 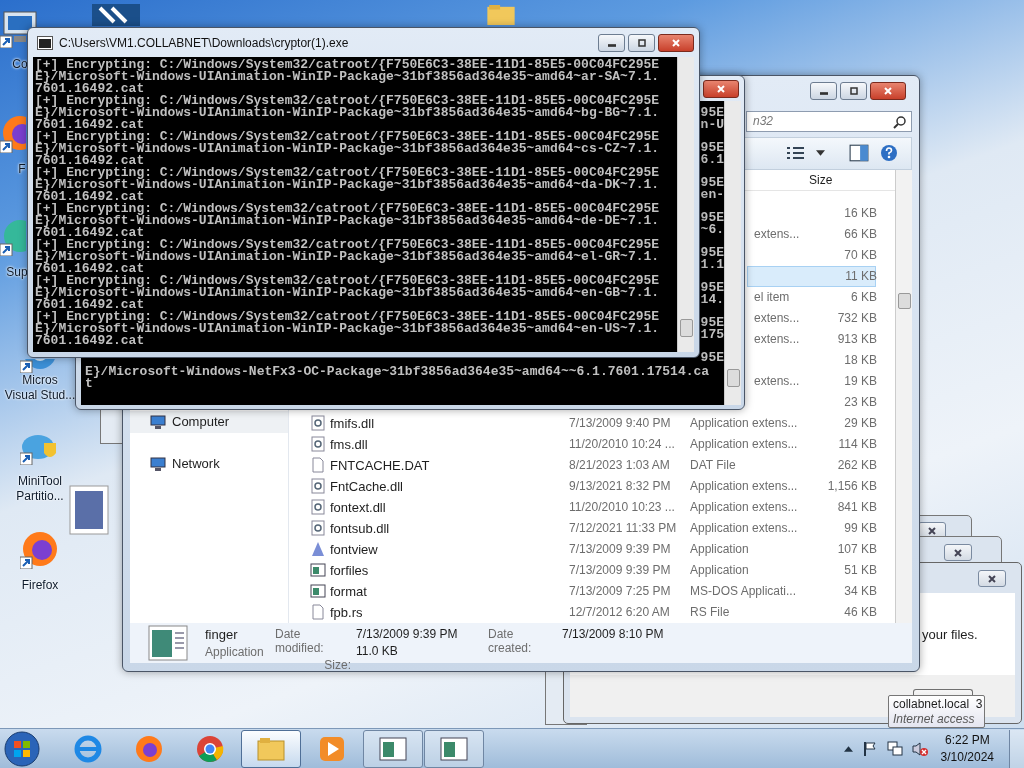 I want to click on file-row: fontview 7/13/2009 9:39 PM Application 107 KB, so click(x=592, y=549).